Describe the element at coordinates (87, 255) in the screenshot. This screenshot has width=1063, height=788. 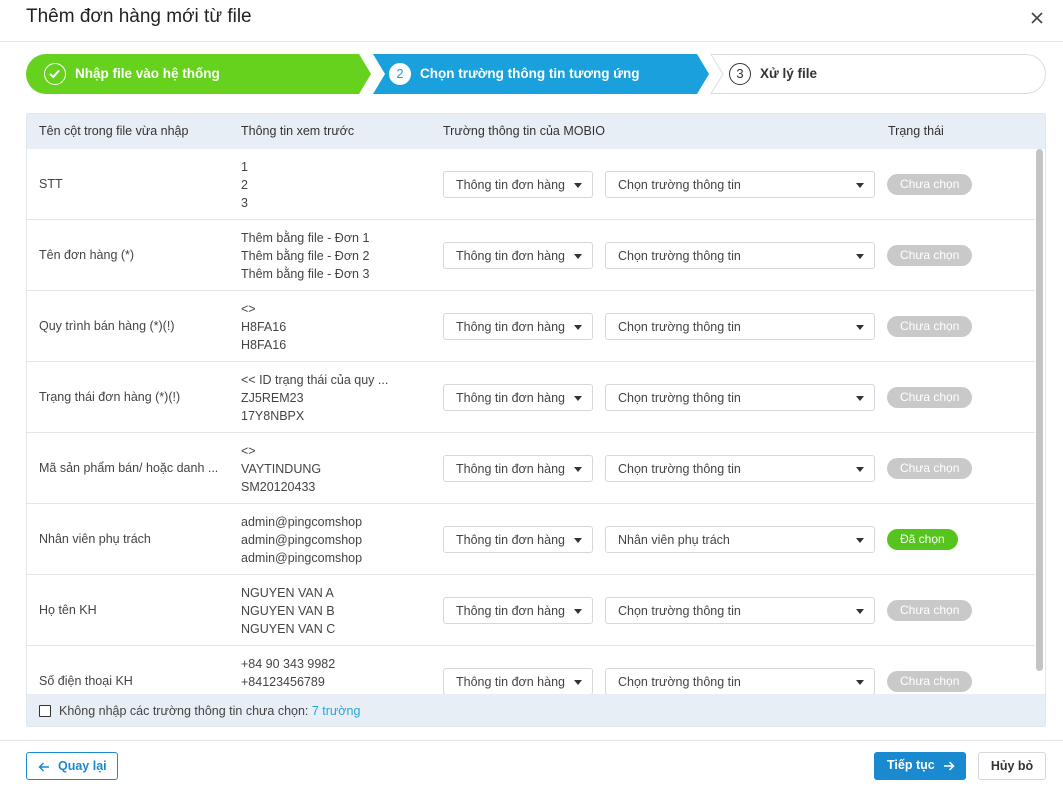
I see `source-column-name: Tên đơn hàng (*)` at that location.